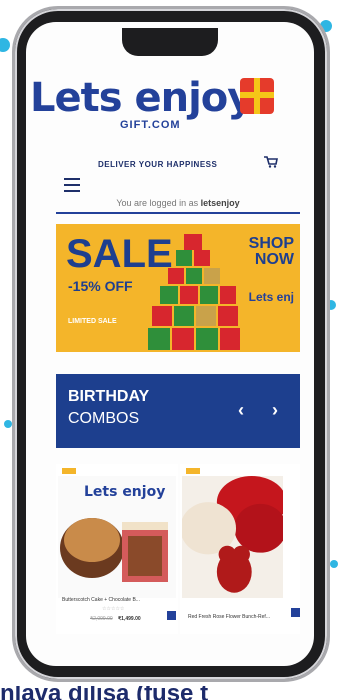  I want to click on site-logo: Lets enjoy GIFT.COM, so click(152, 113).